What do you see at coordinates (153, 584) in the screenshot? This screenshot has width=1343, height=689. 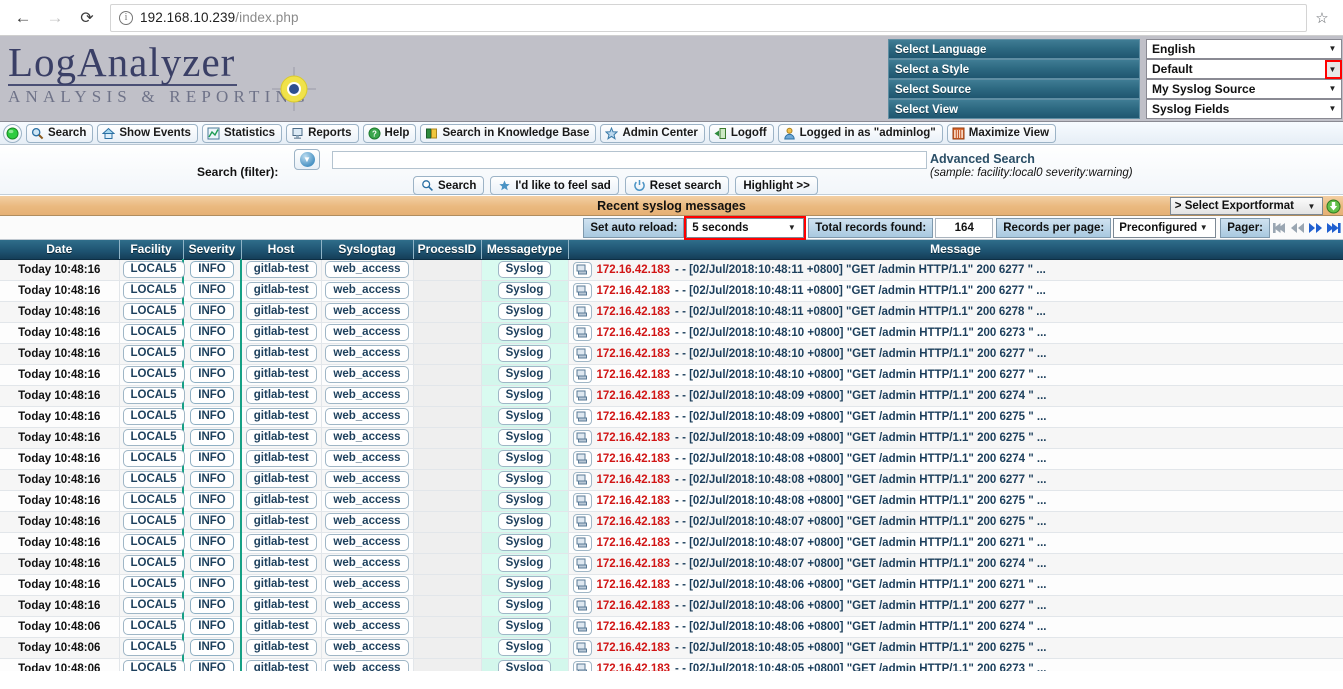 I see `facility-badge: LOCAL5` at bounding box center [153, 584].